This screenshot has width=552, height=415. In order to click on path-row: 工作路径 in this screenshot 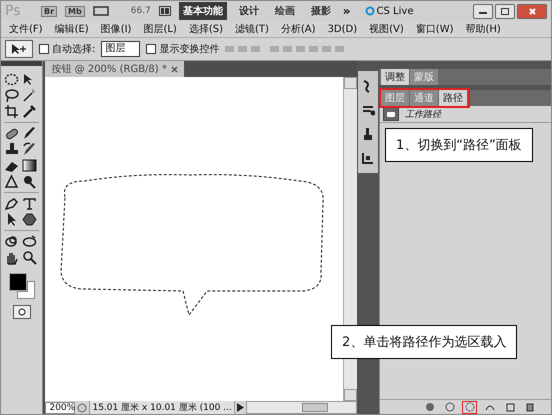, I will do `click(465, 114)`.